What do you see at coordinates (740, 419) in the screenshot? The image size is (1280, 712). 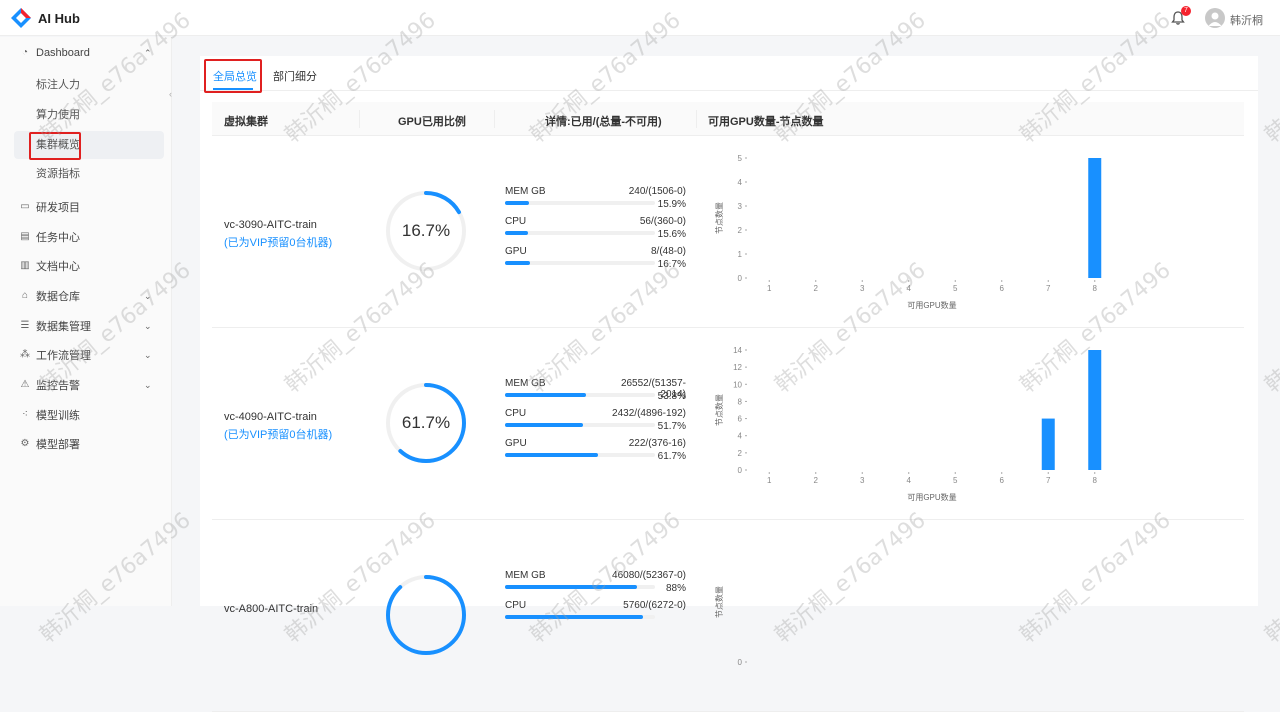 I see `y-tick-label: 6` at bounding box center [740, 419].